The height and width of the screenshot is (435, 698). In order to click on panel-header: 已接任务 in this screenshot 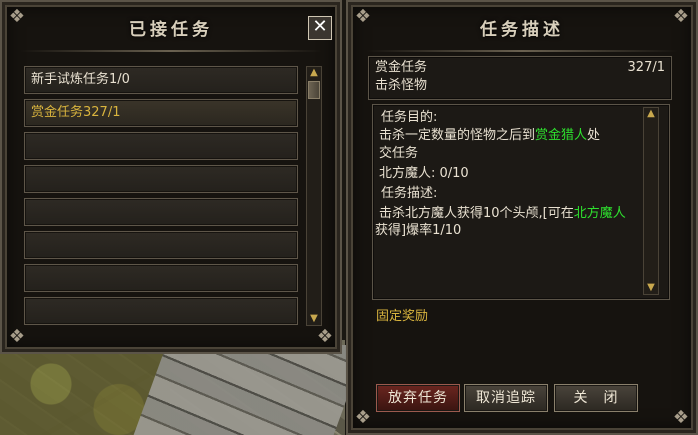, I will do `click(171, 30)`.